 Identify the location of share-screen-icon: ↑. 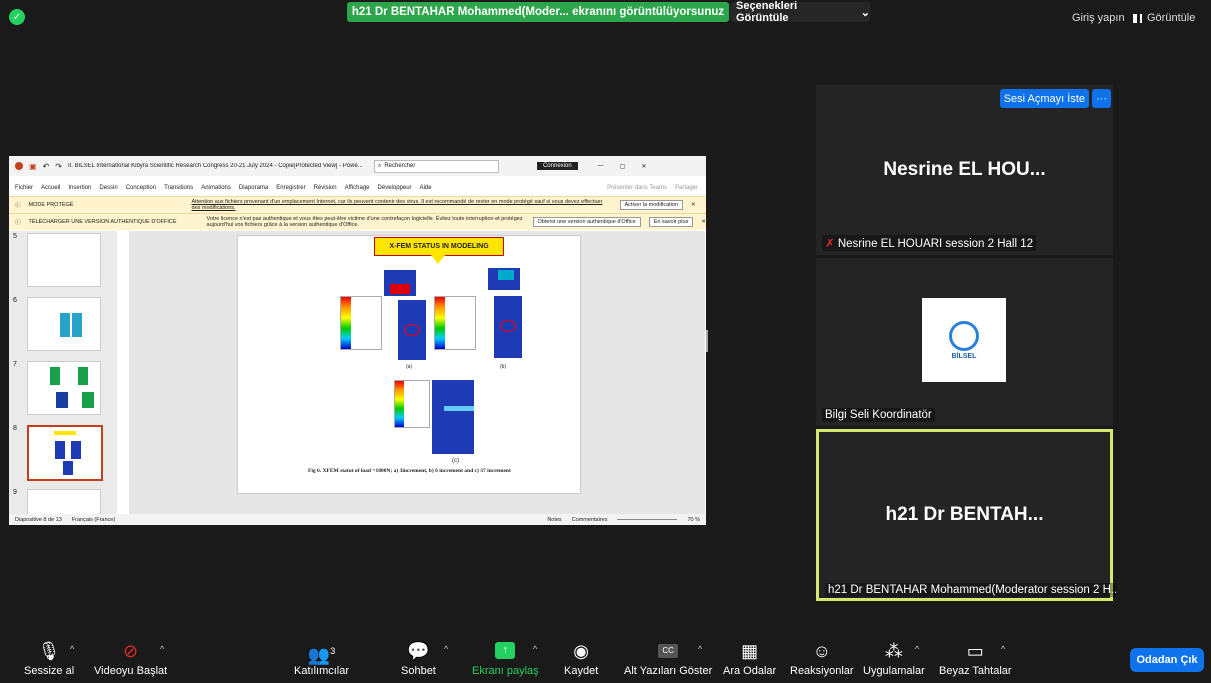
(505, 650).